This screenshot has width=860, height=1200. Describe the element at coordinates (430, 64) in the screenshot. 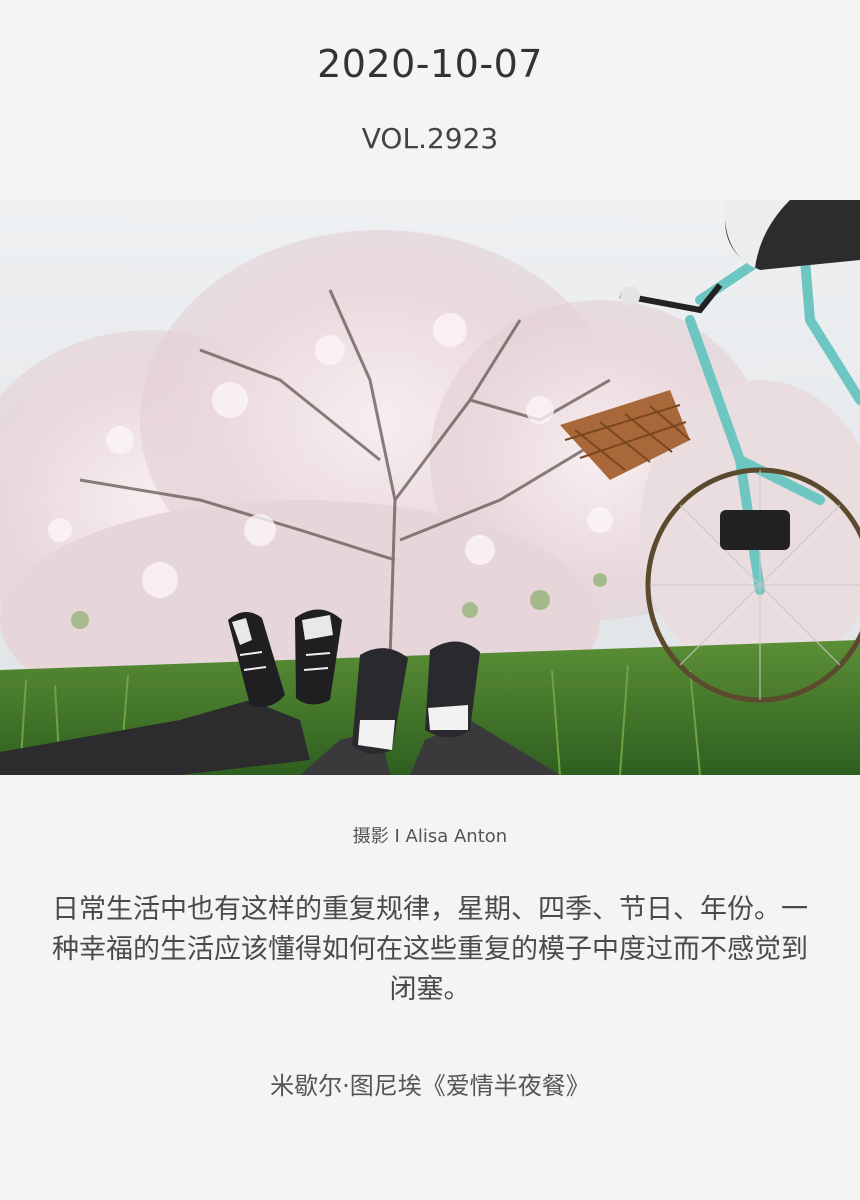

I see `date-title: 2020-10-07` at that location.